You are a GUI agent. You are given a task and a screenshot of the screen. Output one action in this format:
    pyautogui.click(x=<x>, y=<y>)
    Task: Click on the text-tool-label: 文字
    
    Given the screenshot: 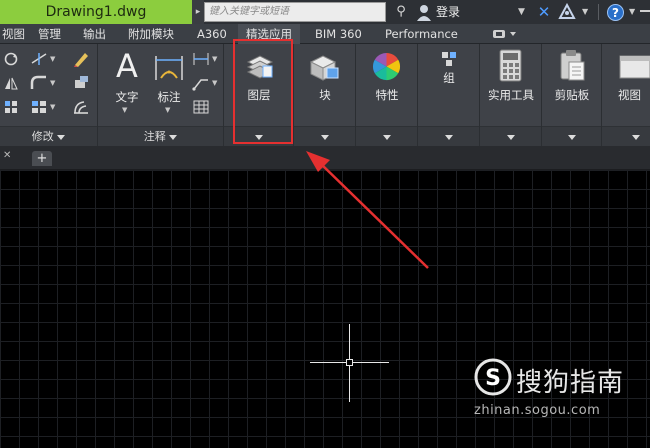 What is the action you would take?
    pyautogui.click(x=127, y=97)
    